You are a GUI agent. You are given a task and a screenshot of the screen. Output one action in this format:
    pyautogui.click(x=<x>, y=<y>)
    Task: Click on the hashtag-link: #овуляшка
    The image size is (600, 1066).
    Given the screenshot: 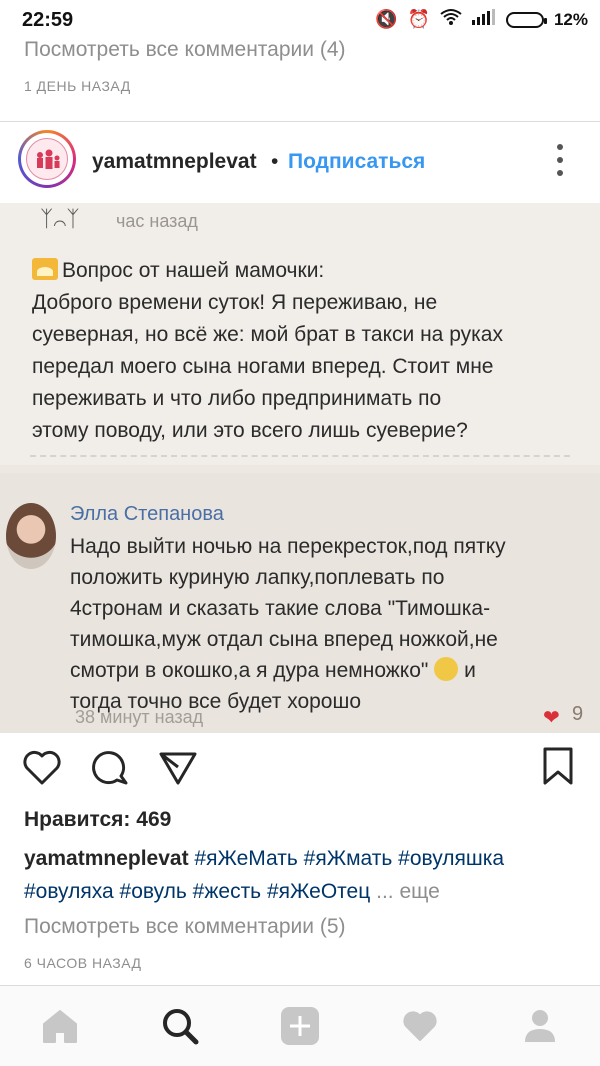 What is the action you would take?
    pyautogui.click(x=451, y=858)
    